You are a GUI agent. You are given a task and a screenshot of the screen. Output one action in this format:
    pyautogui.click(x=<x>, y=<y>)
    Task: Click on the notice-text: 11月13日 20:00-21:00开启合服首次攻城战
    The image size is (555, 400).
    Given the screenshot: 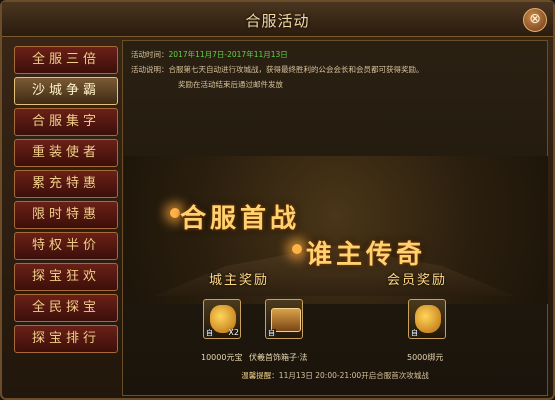 What is the action you would take?
    pyautogui.click(x=353, y=375)
    